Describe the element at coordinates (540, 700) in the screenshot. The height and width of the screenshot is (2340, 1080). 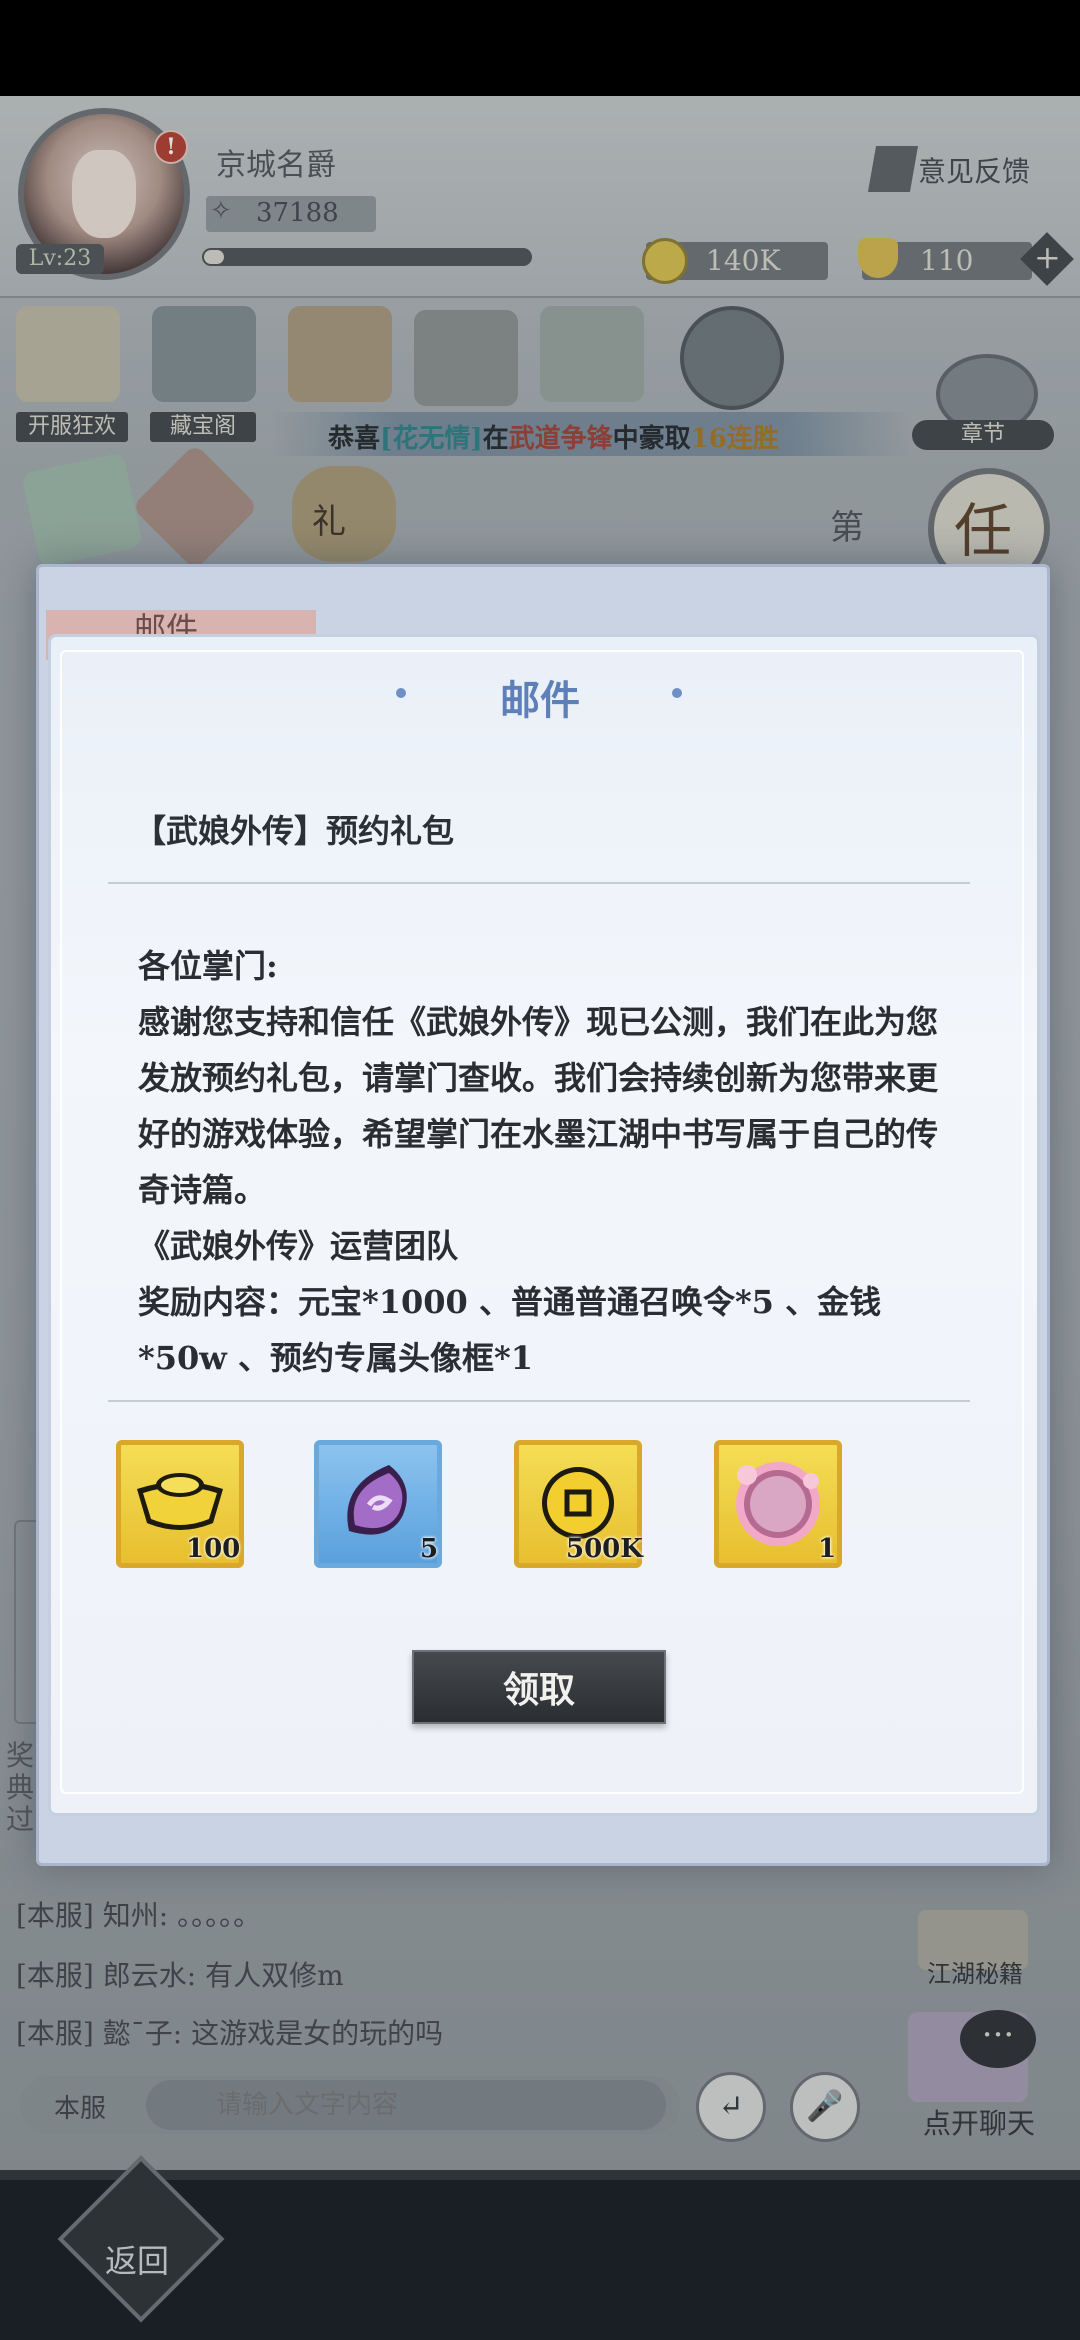
I see `mail-heading: 邮件` at that location.